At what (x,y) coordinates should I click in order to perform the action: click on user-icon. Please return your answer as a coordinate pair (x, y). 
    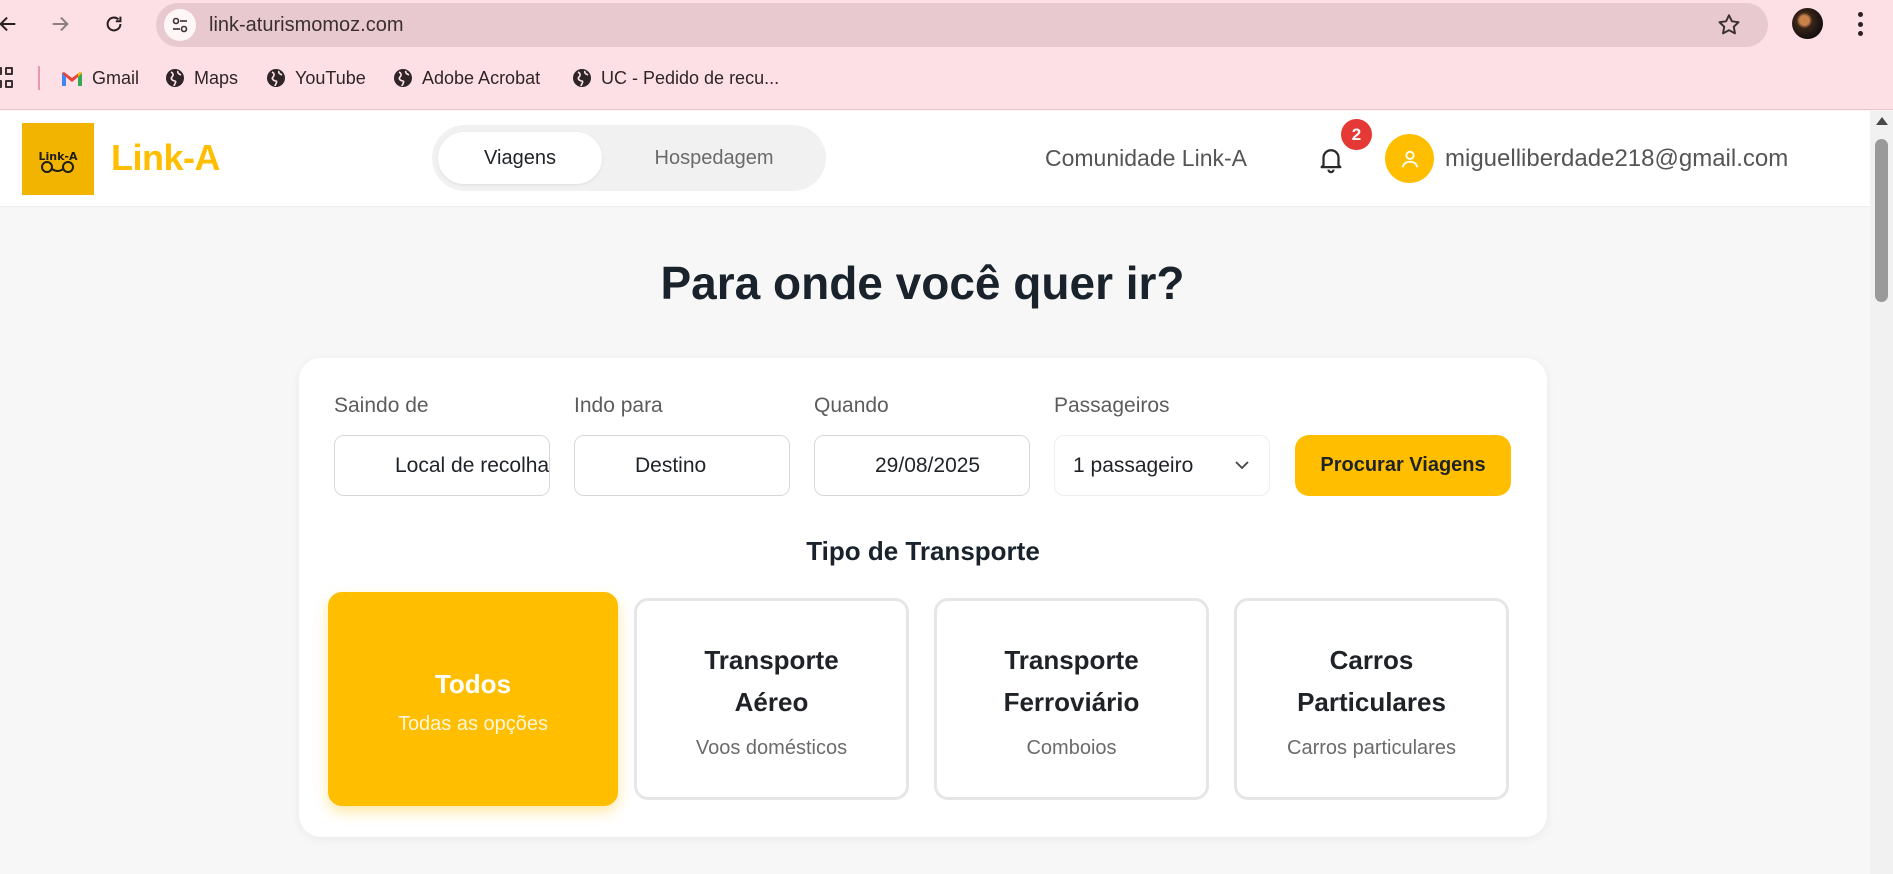
    Looking at the image, I should click on (1409, 159).